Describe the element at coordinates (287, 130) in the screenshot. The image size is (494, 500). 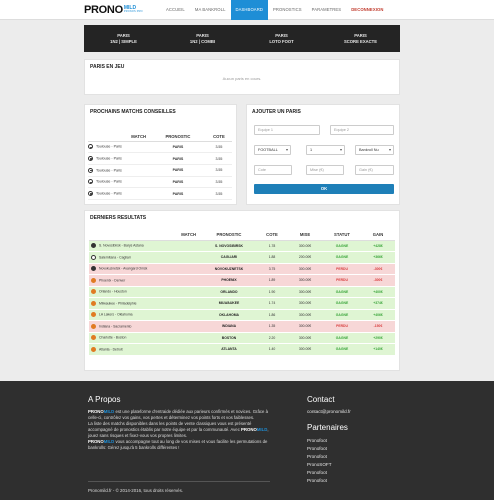
I see `team1-input: Equipe 1` at that location.